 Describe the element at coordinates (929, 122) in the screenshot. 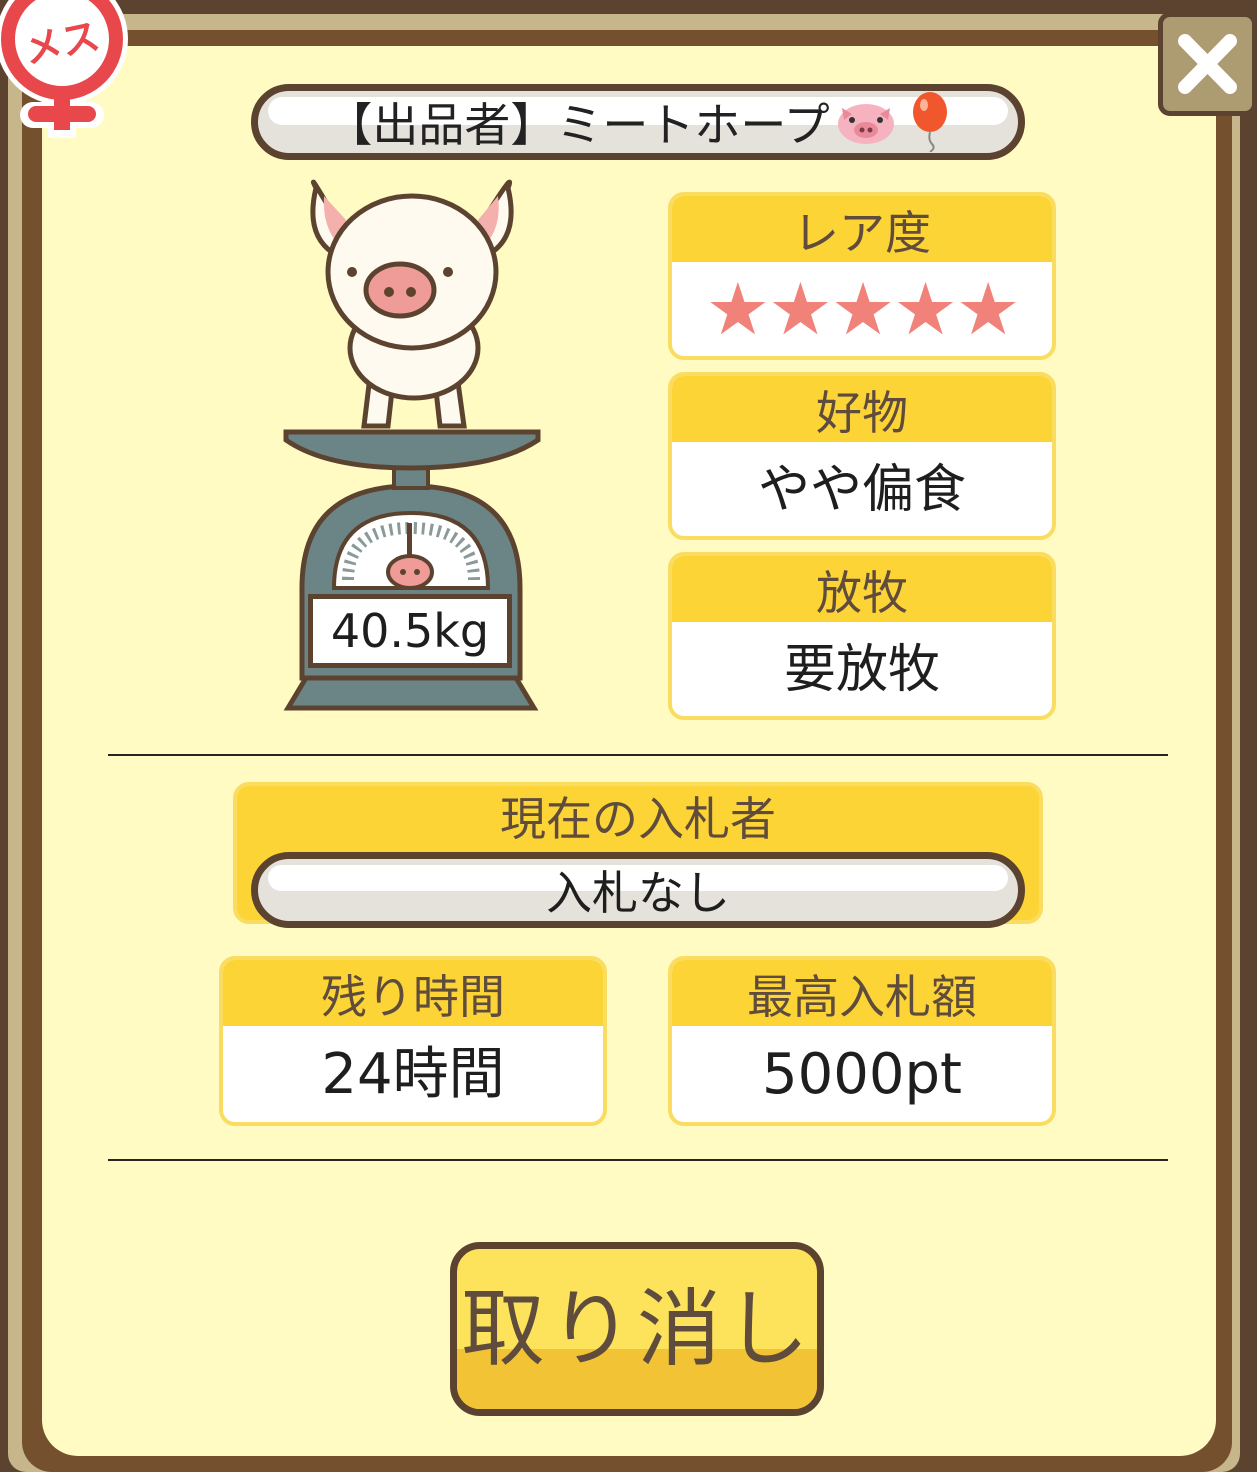

I see `balloon-icon` at that location.